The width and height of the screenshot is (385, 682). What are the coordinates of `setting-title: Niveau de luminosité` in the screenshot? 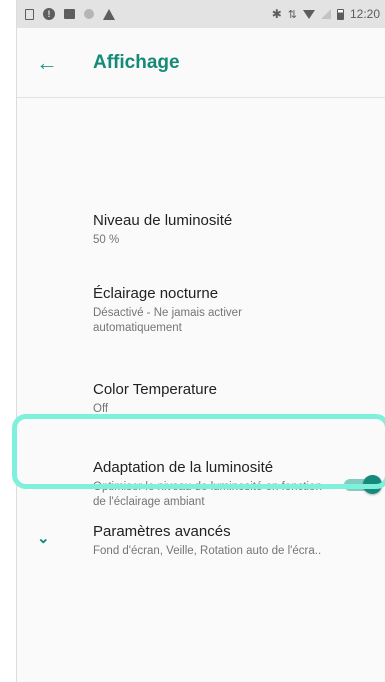 It's located at (163, 220).